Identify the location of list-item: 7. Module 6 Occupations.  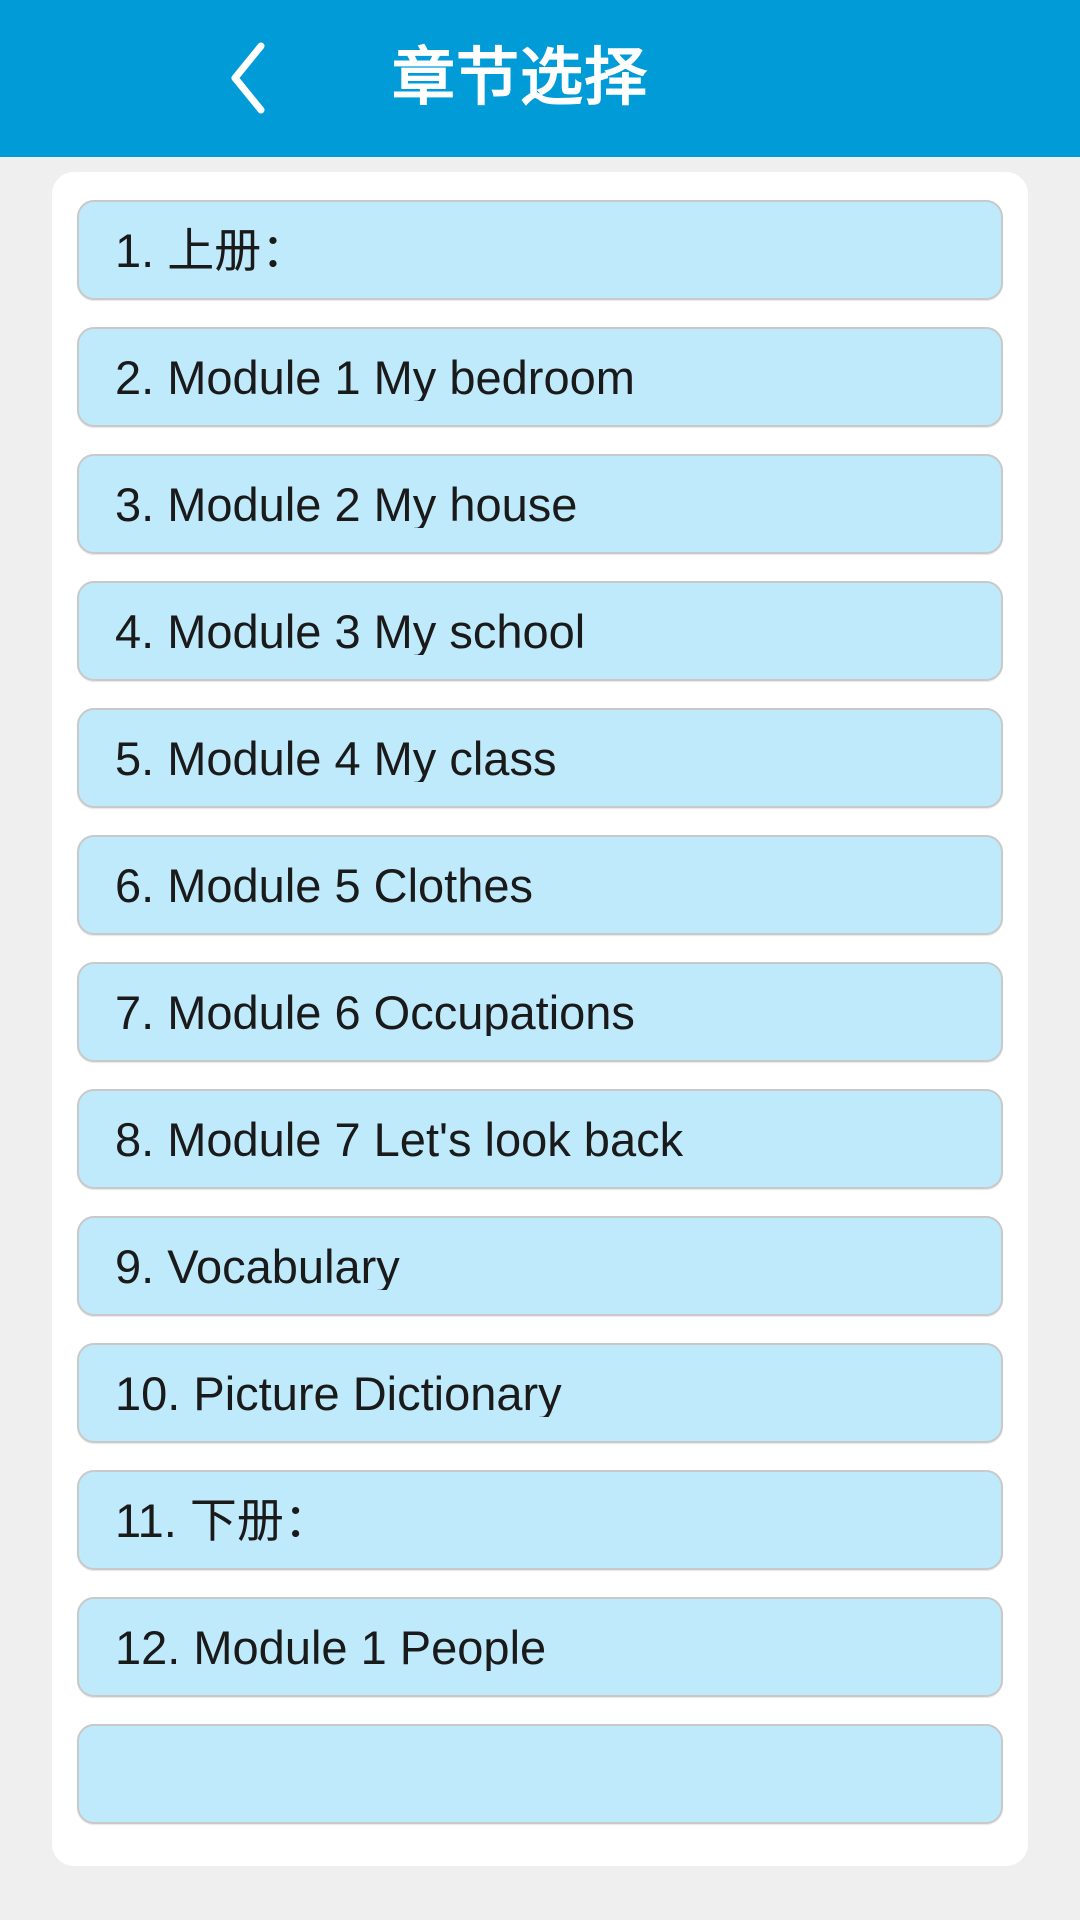
(540, 1012).